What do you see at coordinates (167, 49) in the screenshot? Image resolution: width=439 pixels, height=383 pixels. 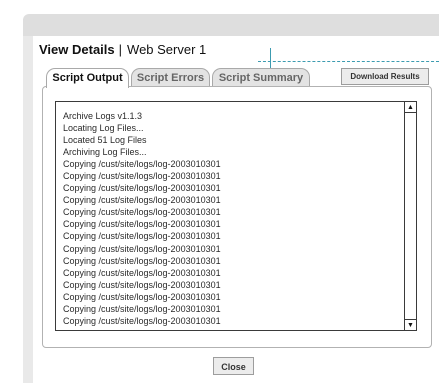 I see `dialog-subtitle: Web Server 1` at bounding box center [167, 49].